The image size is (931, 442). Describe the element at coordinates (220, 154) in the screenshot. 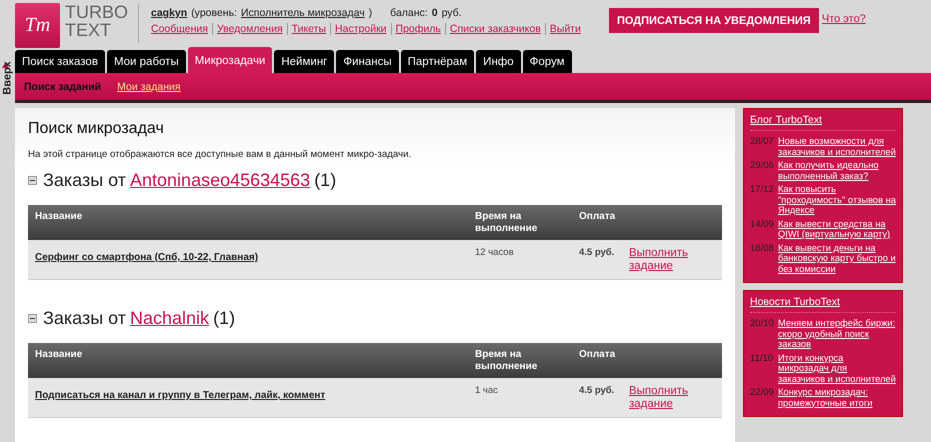

I see `page-description: На этой странице отображаются все доступные вам в данный момент микро-задачи.` at that location.